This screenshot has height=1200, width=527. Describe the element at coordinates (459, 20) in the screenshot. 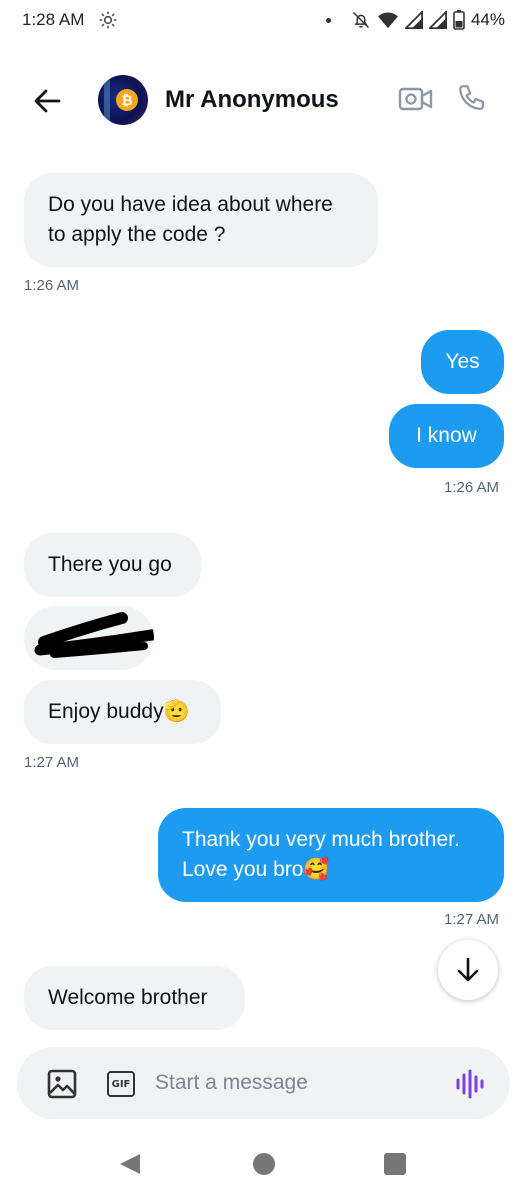

I see `battery-icon` at that location.